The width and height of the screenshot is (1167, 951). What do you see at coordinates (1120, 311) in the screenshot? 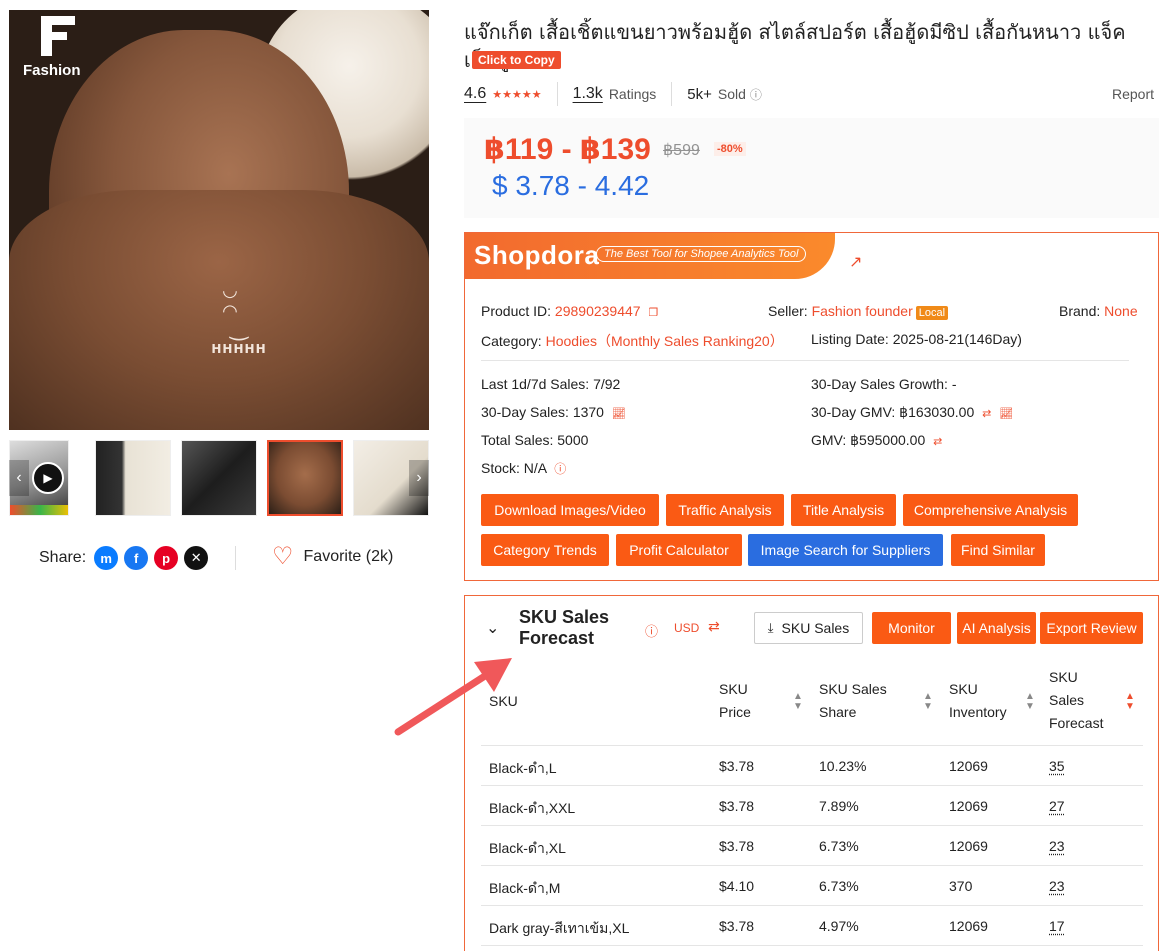
I see `brand-value: None` at bounding box center [1120, 311].